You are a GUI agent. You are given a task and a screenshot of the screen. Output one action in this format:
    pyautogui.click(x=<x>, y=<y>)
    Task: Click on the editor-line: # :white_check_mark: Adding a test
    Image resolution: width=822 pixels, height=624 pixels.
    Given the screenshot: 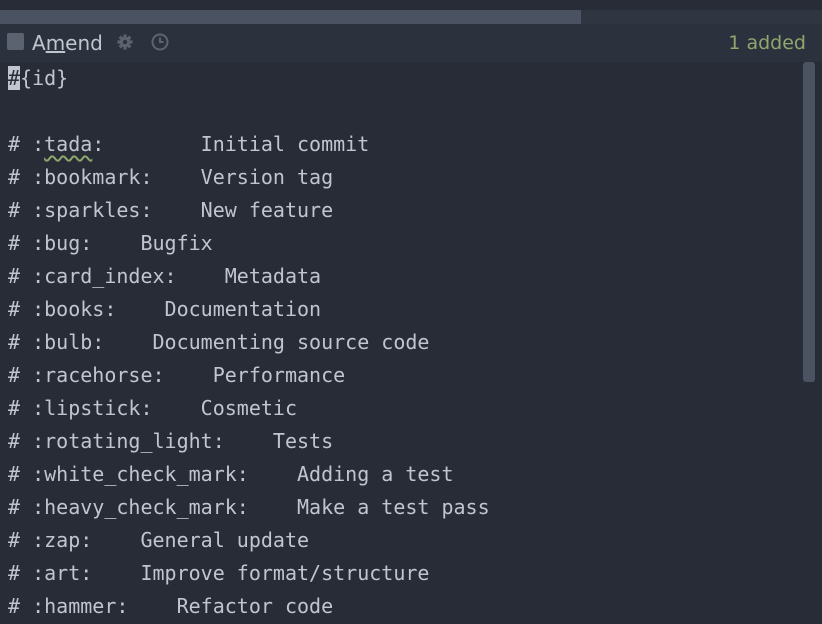 What is the action you would take?
    pyautogui.click(x=231, y=474)
    